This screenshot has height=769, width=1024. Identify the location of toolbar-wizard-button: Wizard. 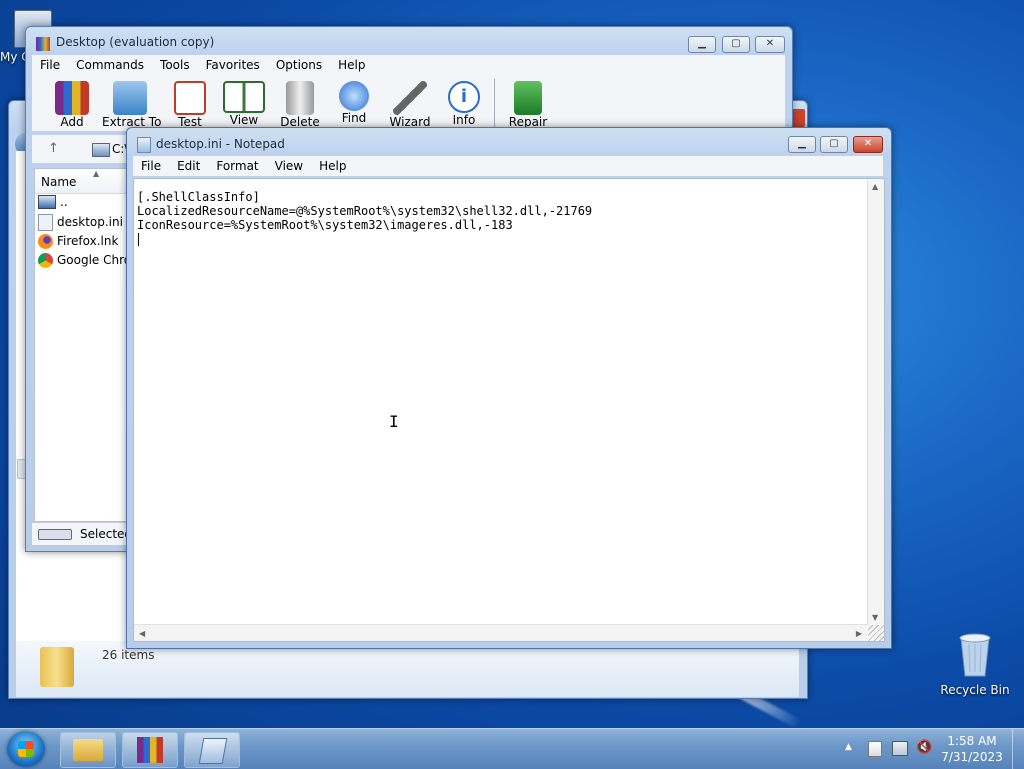
(410, 105).